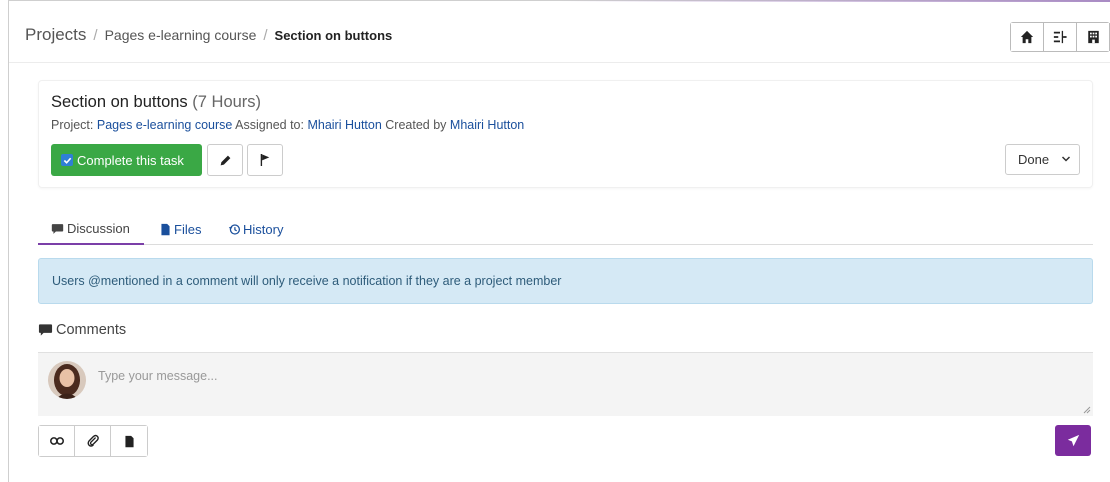 This screenshot has height=482, width=1110. I want to click on assignee-link: Mhairi Hutton, so click(344, 125).